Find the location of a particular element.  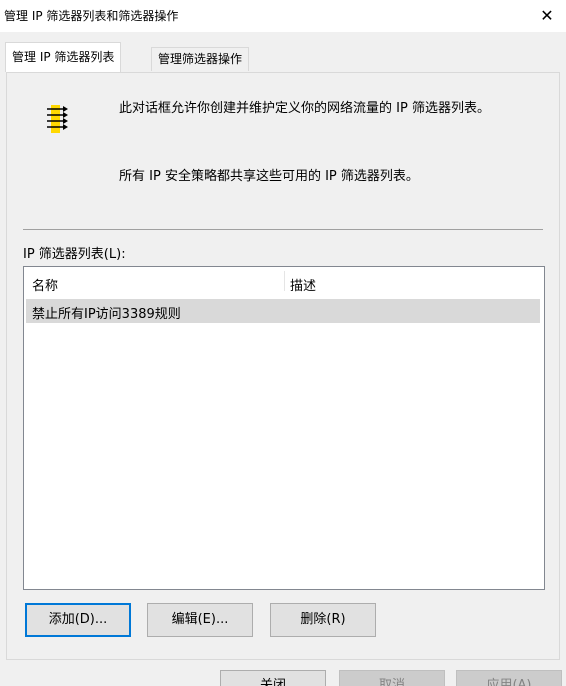

window-title: 管理 IP 筛选器列表和筛选器操作 is located at coordinates (91, 16).